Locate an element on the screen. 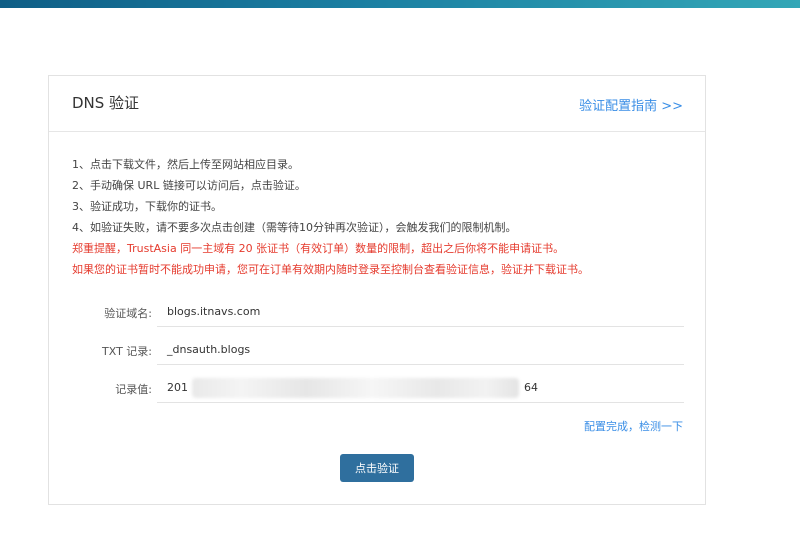 Image resolution: width=800 pixels, height=559 pixels. verification-guide-link: 验证配置指南 >> is located at coordinates (631, 104).